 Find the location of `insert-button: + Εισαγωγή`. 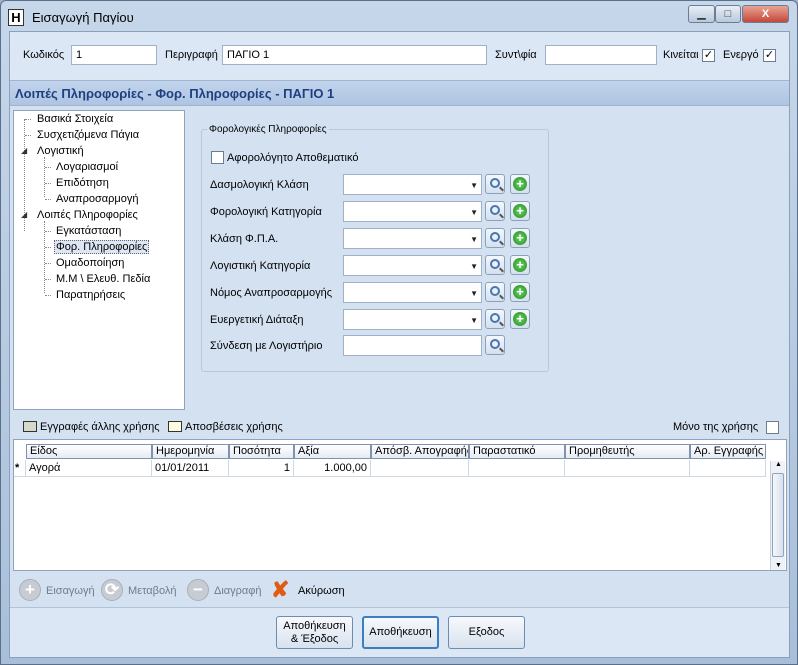

insert-button: + Εισαγωγή is located at coordinates (59, 591).